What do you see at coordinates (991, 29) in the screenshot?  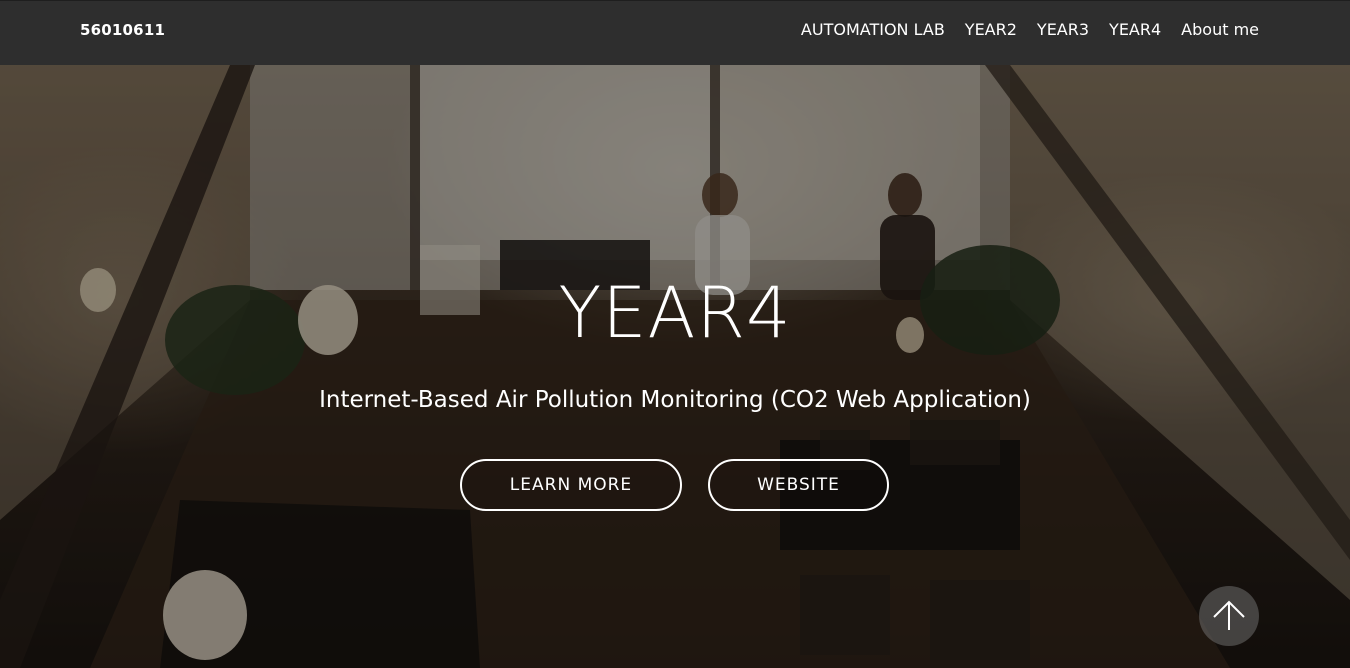 I see `nav-link-year2: YEAR2` at bounding box center [991, 29].